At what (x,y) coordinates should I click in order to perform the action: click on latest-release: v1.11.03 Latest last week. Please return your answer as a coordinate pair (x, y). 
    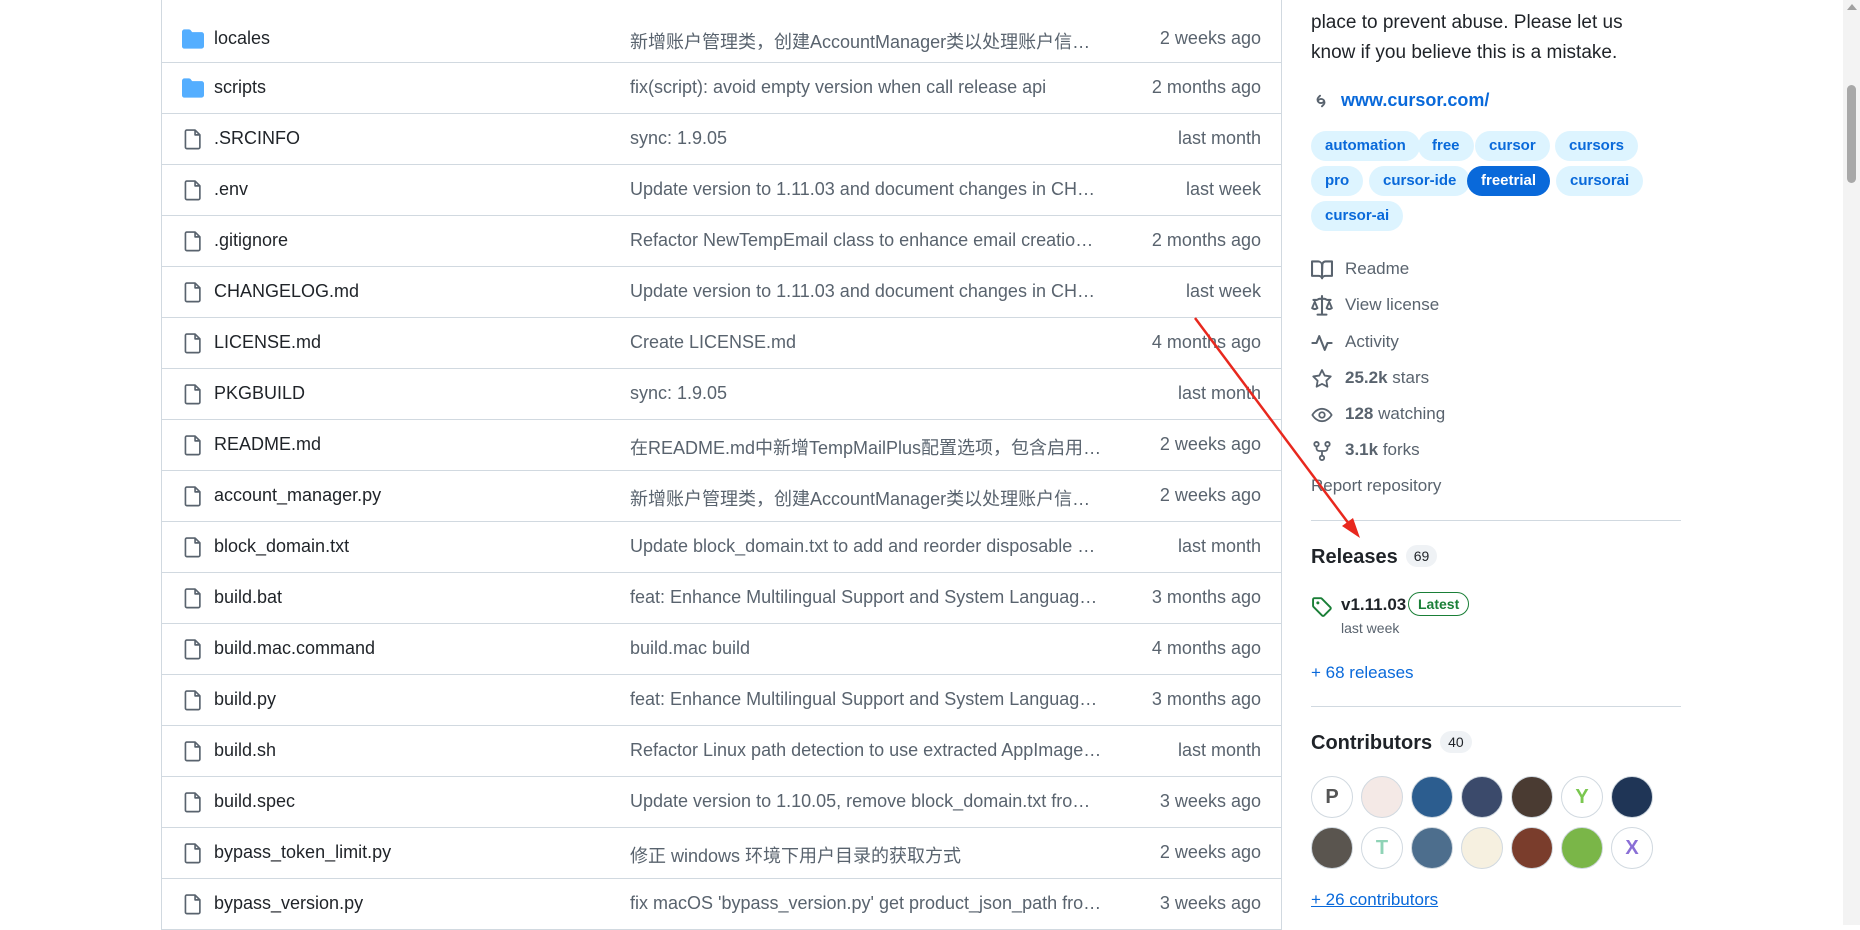
    Looking at the image, I should click on (1461, 615).